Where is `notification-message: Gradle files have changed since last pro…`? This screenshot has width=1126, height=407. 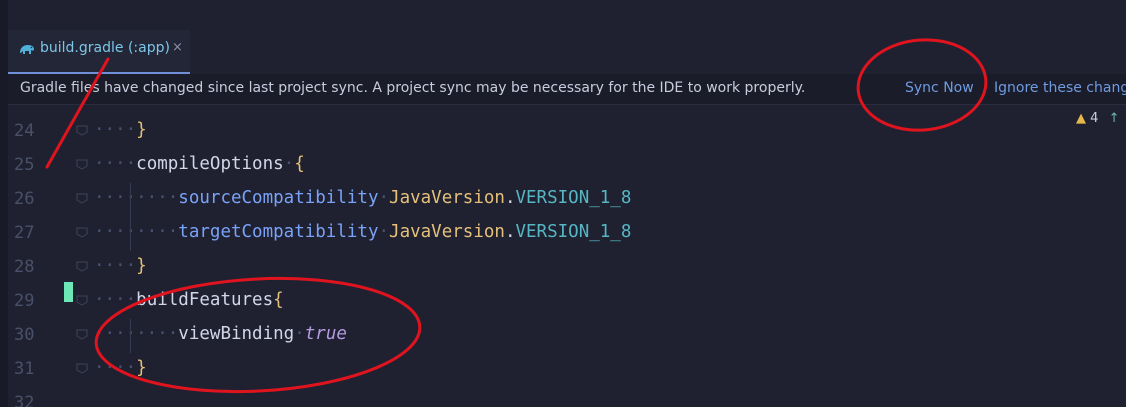
notification-message: Gradle files have changed since last pro… is located at coordinates (413, 88).